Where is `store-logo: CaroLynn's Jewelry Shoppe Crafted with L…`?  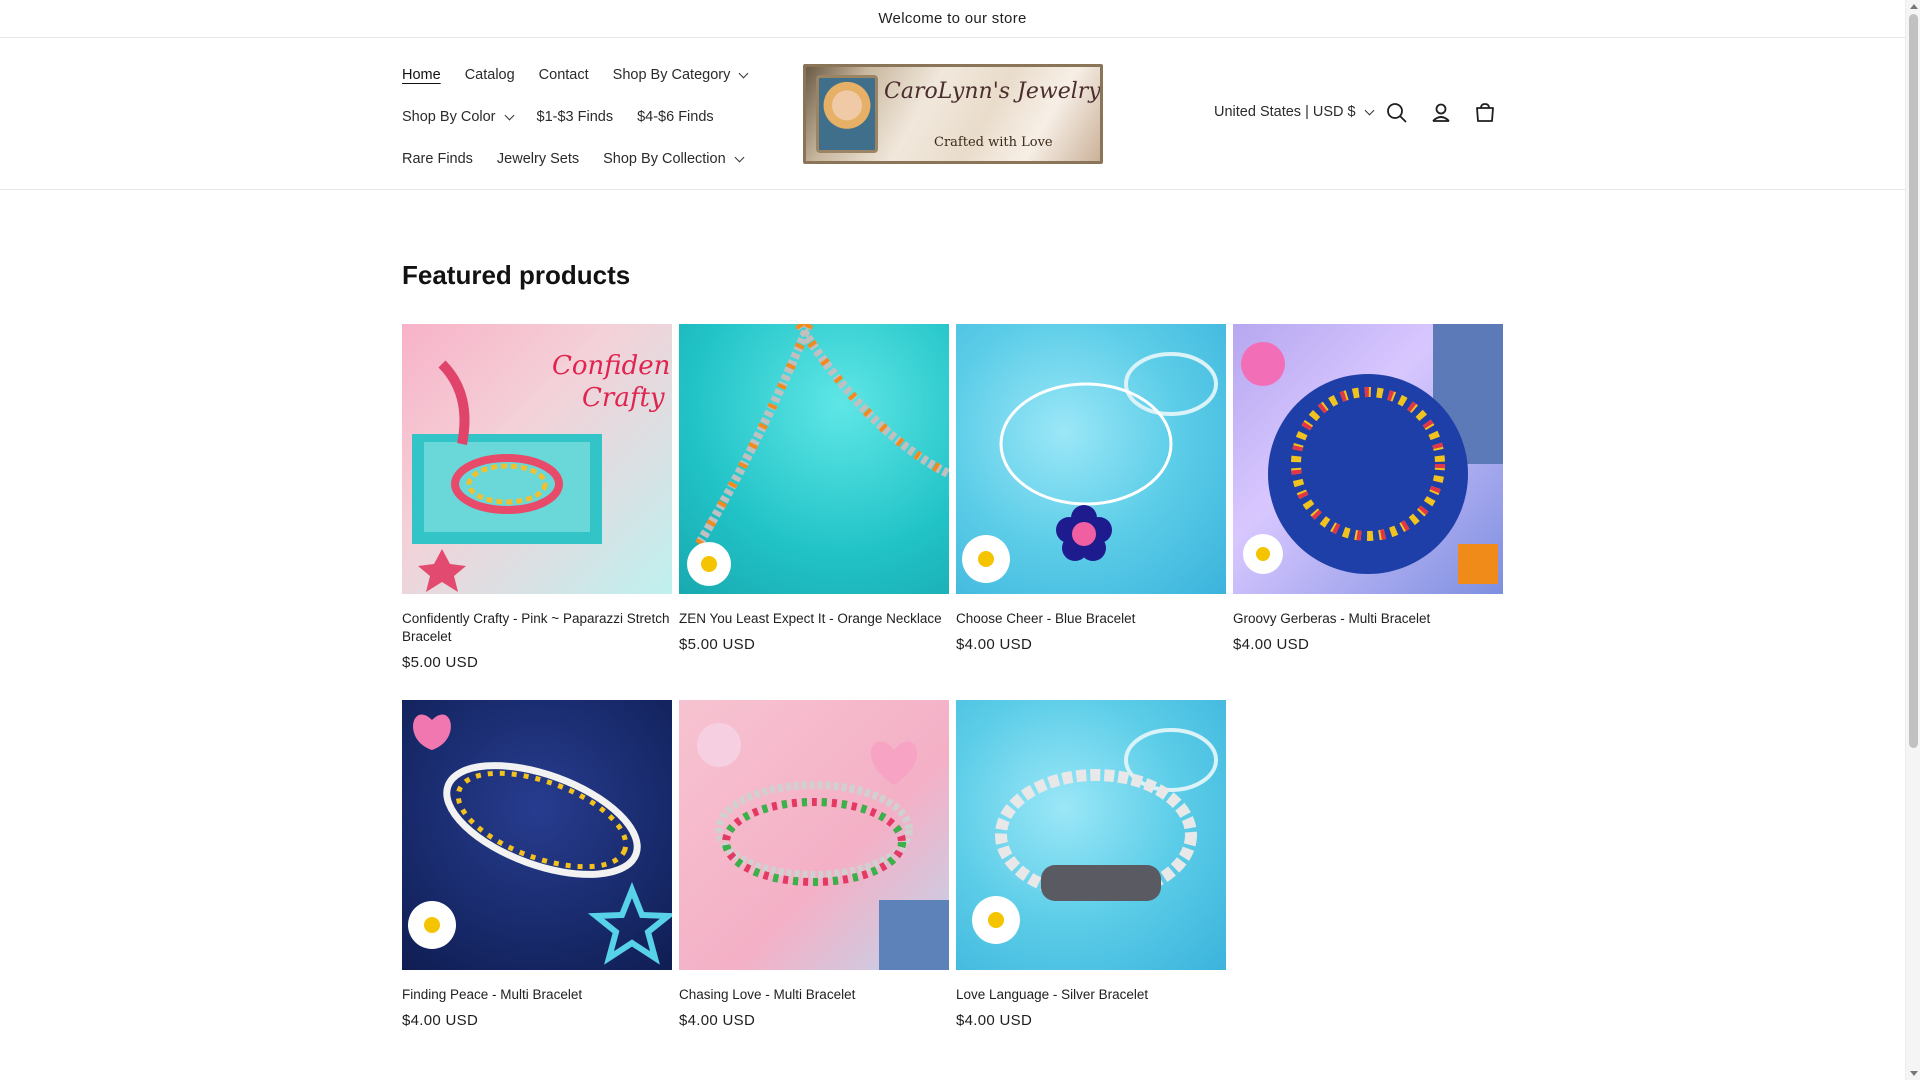 store-logo: CaroLynn's Jewelry Shoppe Crafted with L… is located at coordinates (953, 114).